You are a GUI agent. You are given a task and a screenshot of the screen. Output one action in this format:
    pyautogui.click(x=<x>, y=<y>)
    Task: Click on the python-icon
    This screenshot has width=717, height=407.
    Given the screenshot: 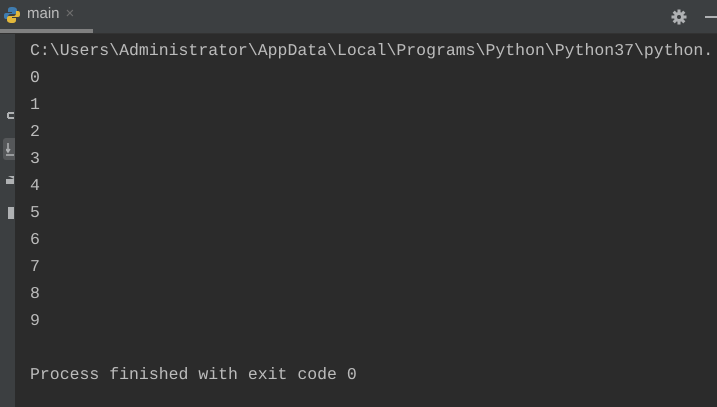 What is the action you would take?
    pyautogui.click(x=12, y=15)
    